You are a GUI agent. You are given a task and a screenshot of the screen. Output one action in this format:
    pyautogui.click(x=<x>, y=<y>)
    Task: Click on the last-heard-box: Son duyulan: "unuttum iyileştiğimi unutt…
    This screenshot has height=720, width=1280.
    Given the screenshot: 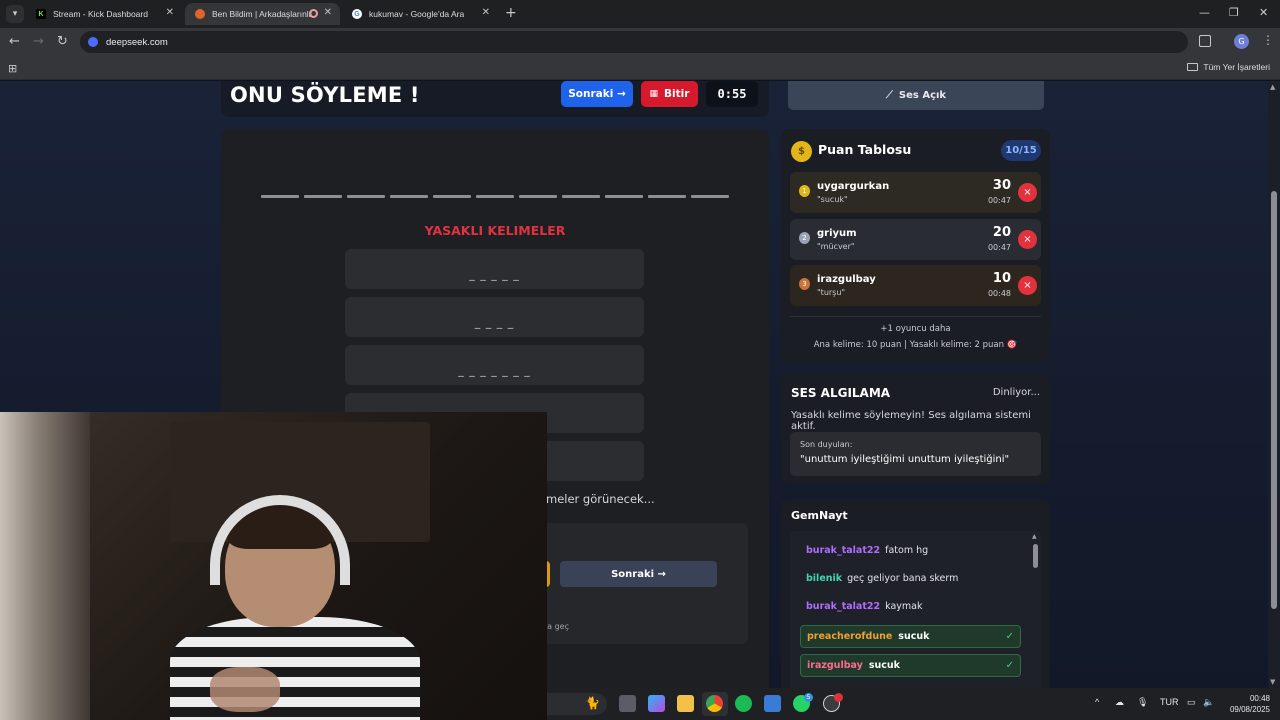 What is the action you would take?
    pyautogui.click(x=915, y=454)
    